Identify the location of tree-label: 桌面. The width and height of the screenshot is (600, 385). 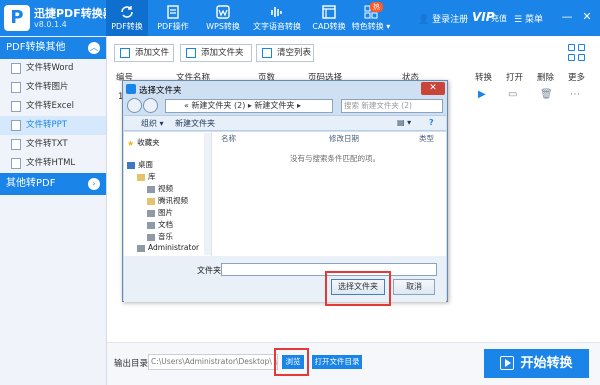
(145, 164).